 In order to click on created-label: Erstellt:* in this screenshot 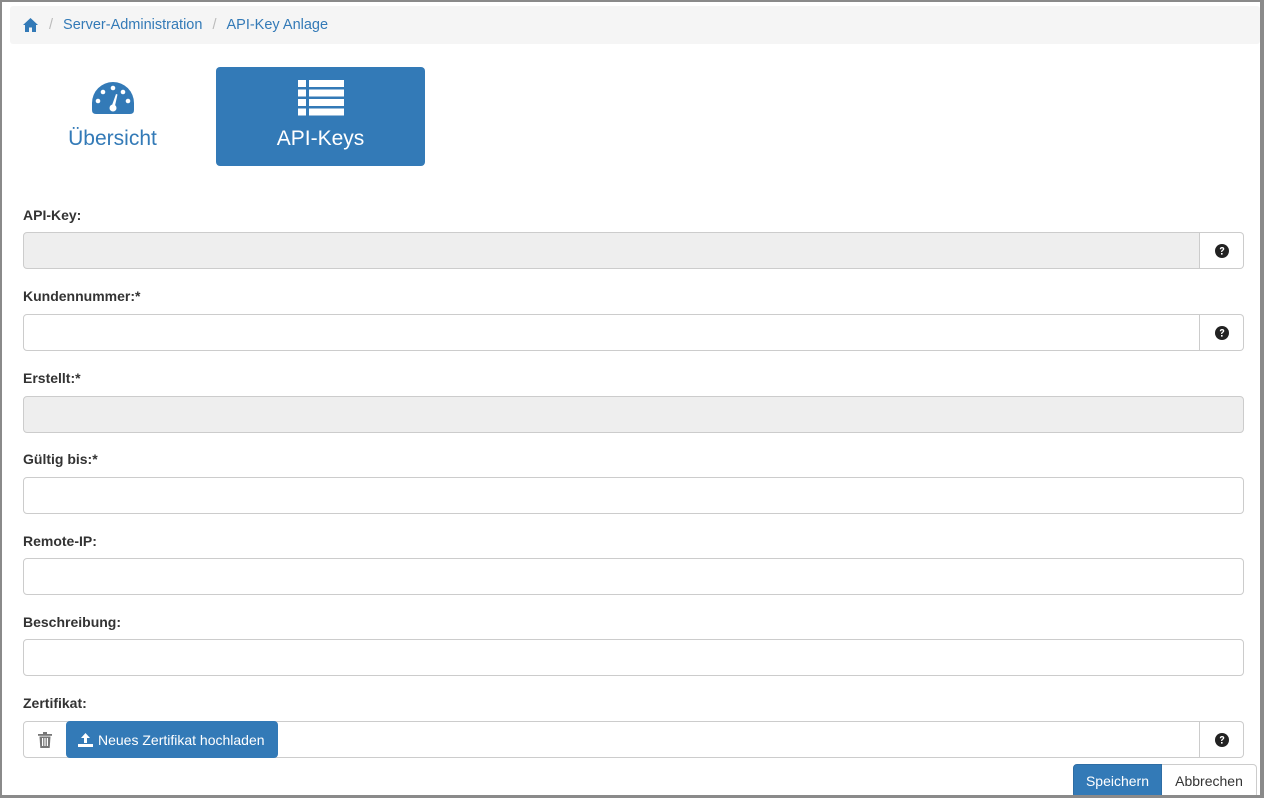, I will do `click(52, 378)`.